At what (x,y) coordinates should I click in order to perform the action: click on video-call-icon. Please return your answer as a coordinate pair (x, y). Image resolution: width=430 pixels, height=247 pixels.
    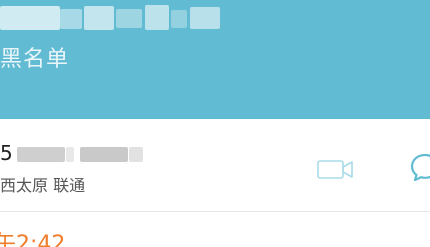
    Looking at the image, I should click on (335, 169).